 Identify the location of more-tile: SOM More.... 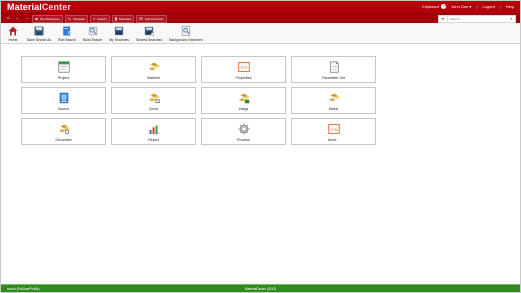
(333, 131).